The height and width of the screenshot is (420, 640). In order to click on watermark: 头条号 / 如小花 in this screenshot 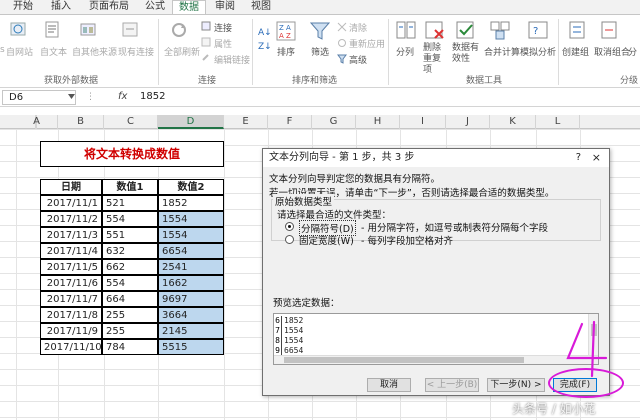, I will do `click(554, 409)`.